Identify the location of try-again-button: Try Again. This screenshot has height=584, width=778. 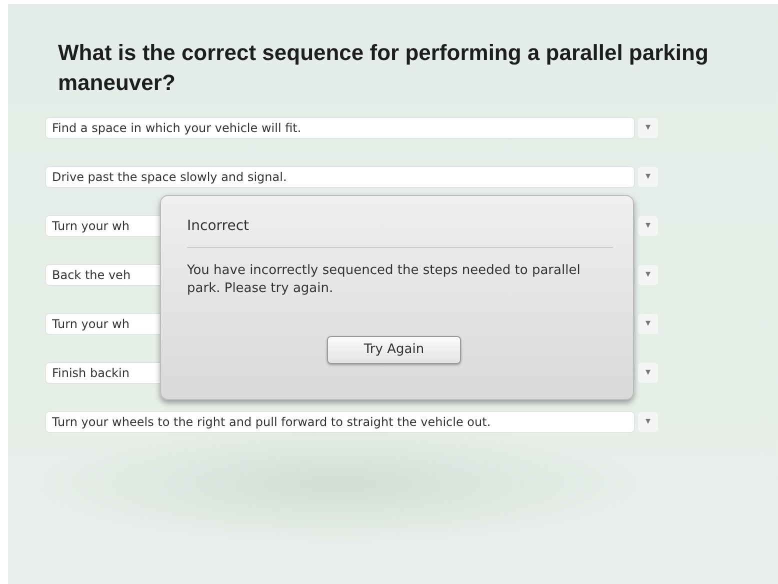
(394, 350).